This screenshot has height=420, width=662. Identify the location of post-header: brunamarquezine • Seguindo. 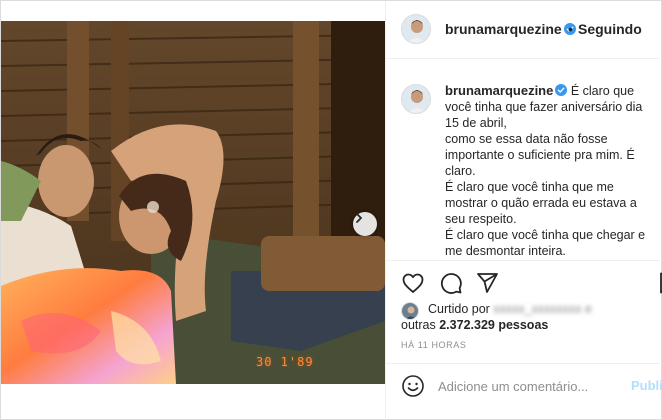
(524, 30).